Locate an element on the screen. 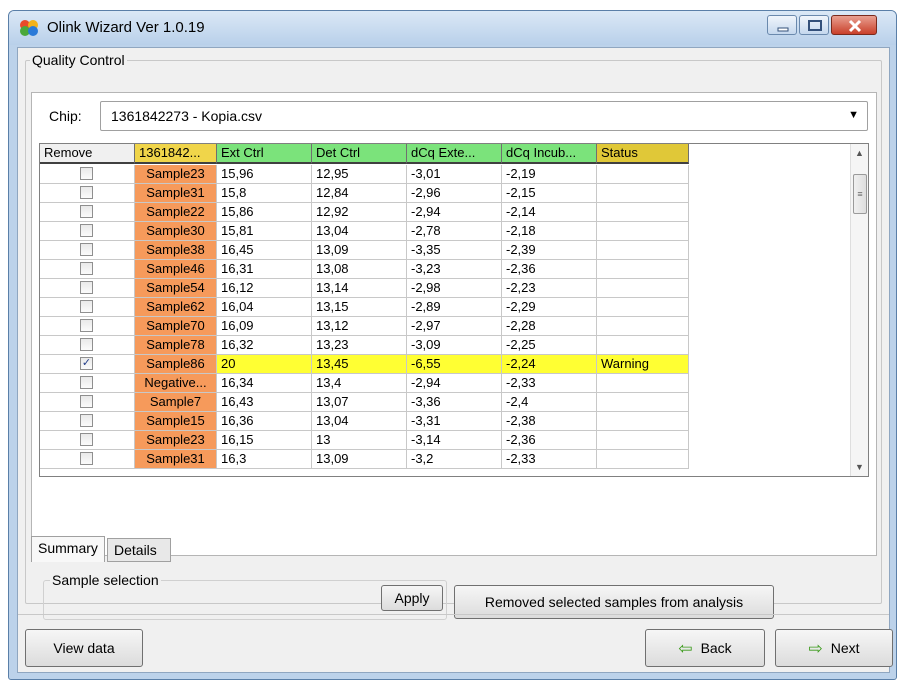  dcq-ext-cell: -2,94 is located at coordinates (454, 383).